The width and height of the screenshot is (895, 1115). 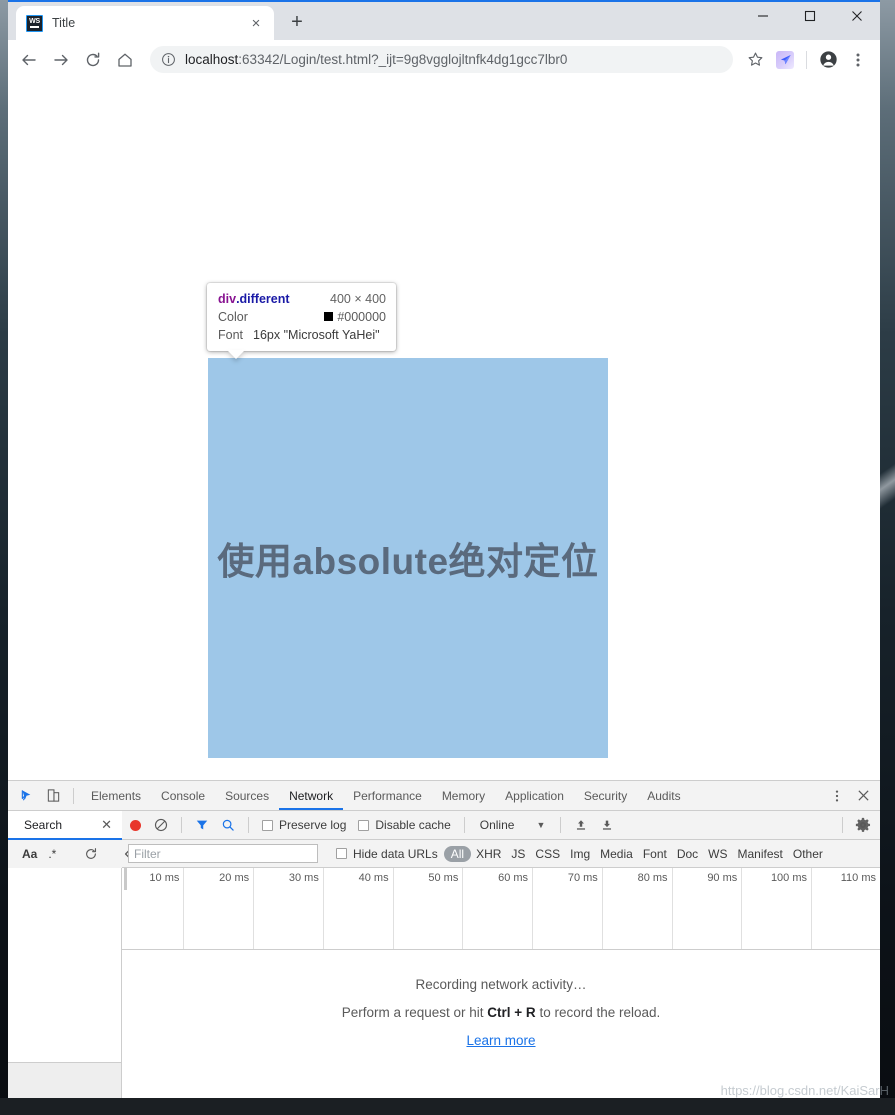 What do you see at coordinates (145, 23) in the screenshot?
I see `browser-tab: WS Title ×` at bounding box center [145, 23].